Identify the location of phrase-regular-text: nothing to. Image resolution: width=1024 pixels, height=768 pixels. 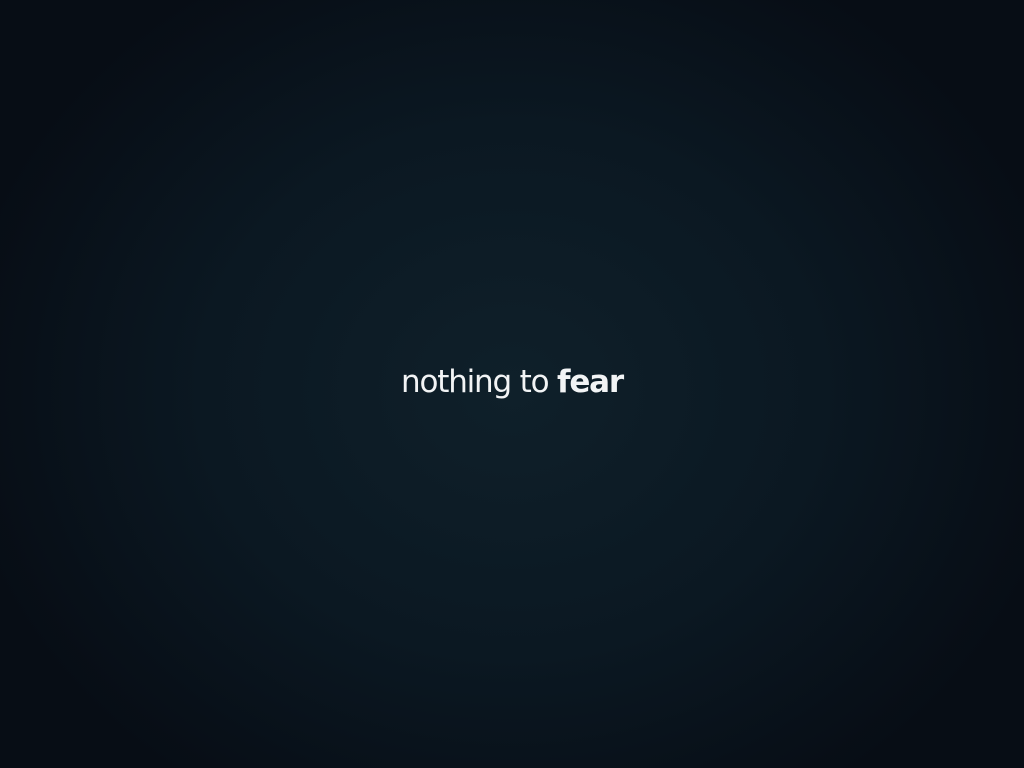
(475, 382).